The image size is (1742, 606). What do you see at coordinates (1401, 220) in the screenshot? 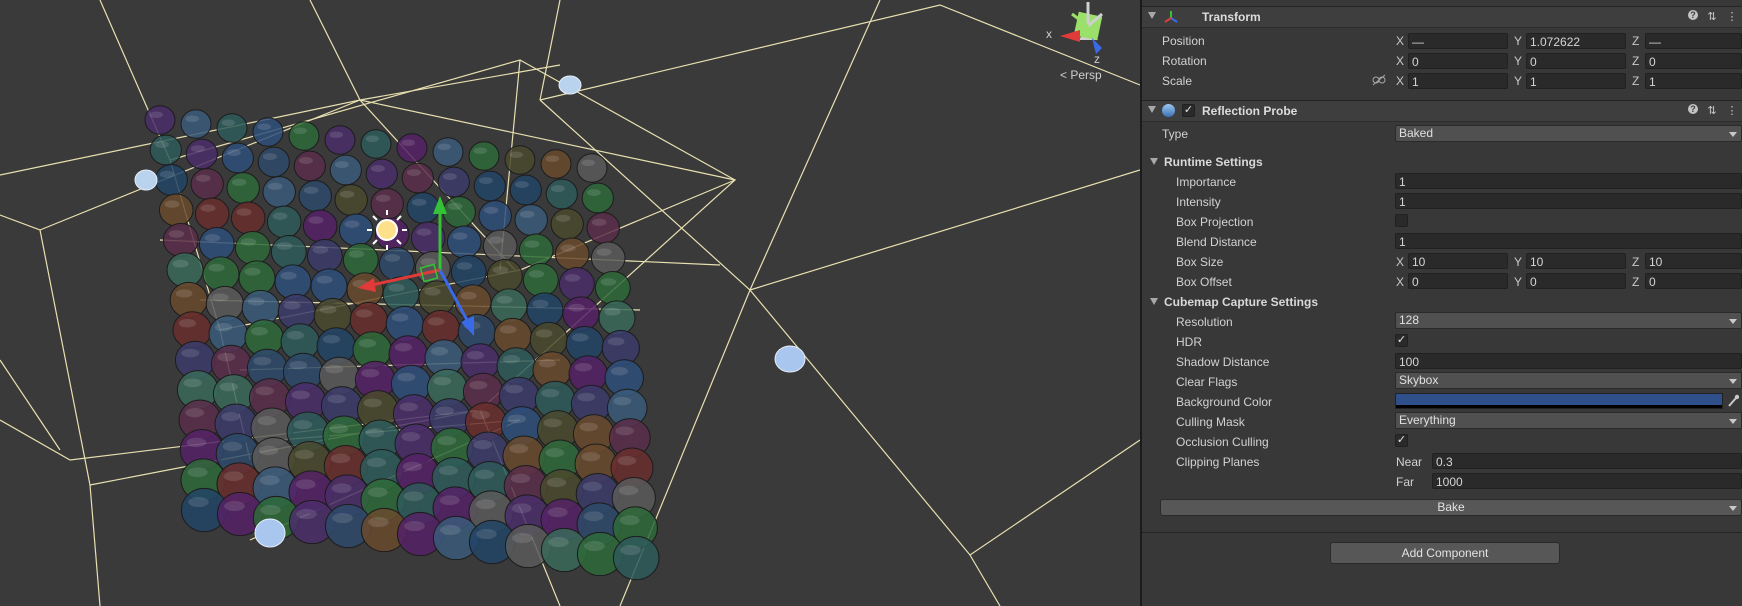
I see `box-projection-checkbox` at bounding box center [1401, 220].